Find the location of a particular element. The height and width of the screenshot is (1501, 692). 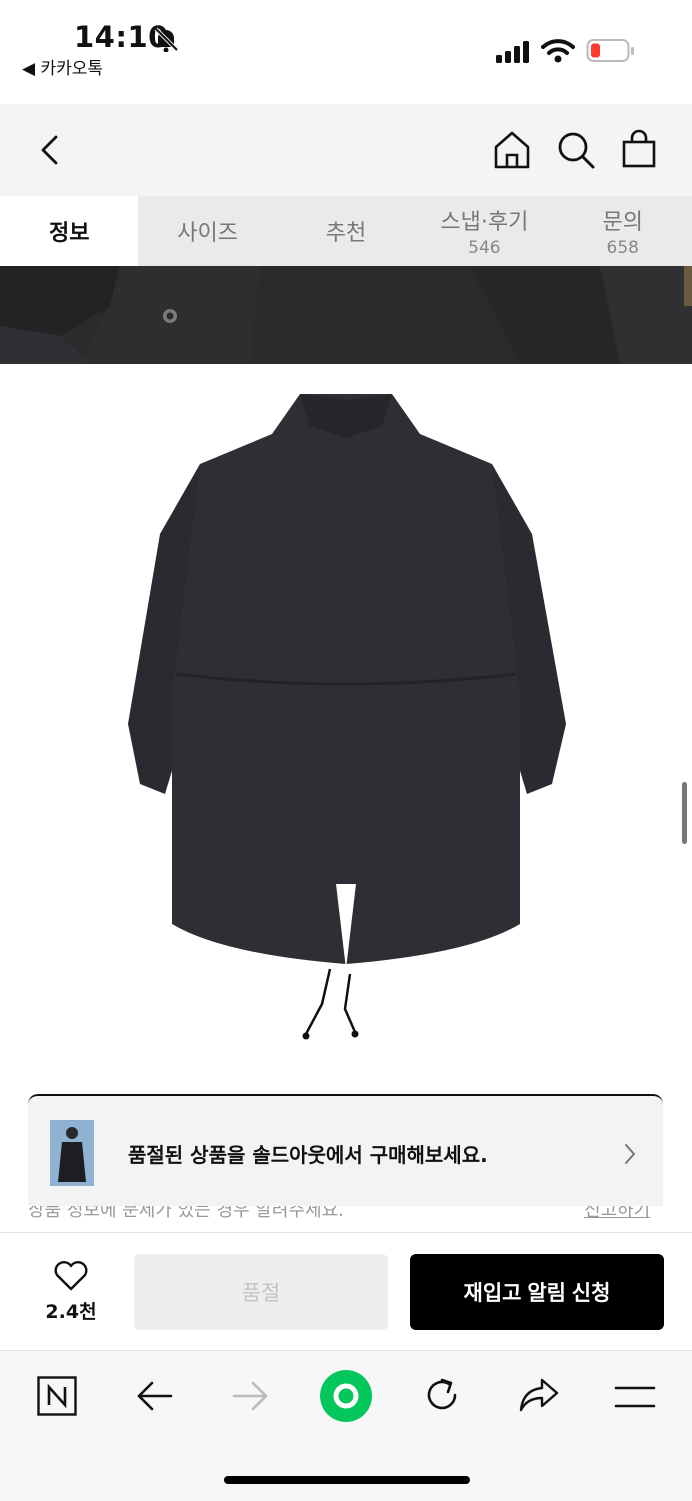

back-icon is located at coordinates (50, 150).